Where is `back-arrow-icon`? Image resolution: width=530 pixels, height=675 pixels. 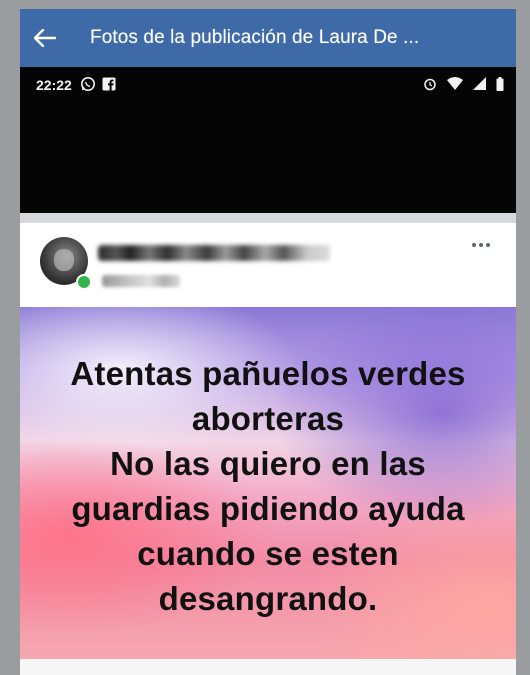
back-arrow-icon is located at coordinates (45, 38).